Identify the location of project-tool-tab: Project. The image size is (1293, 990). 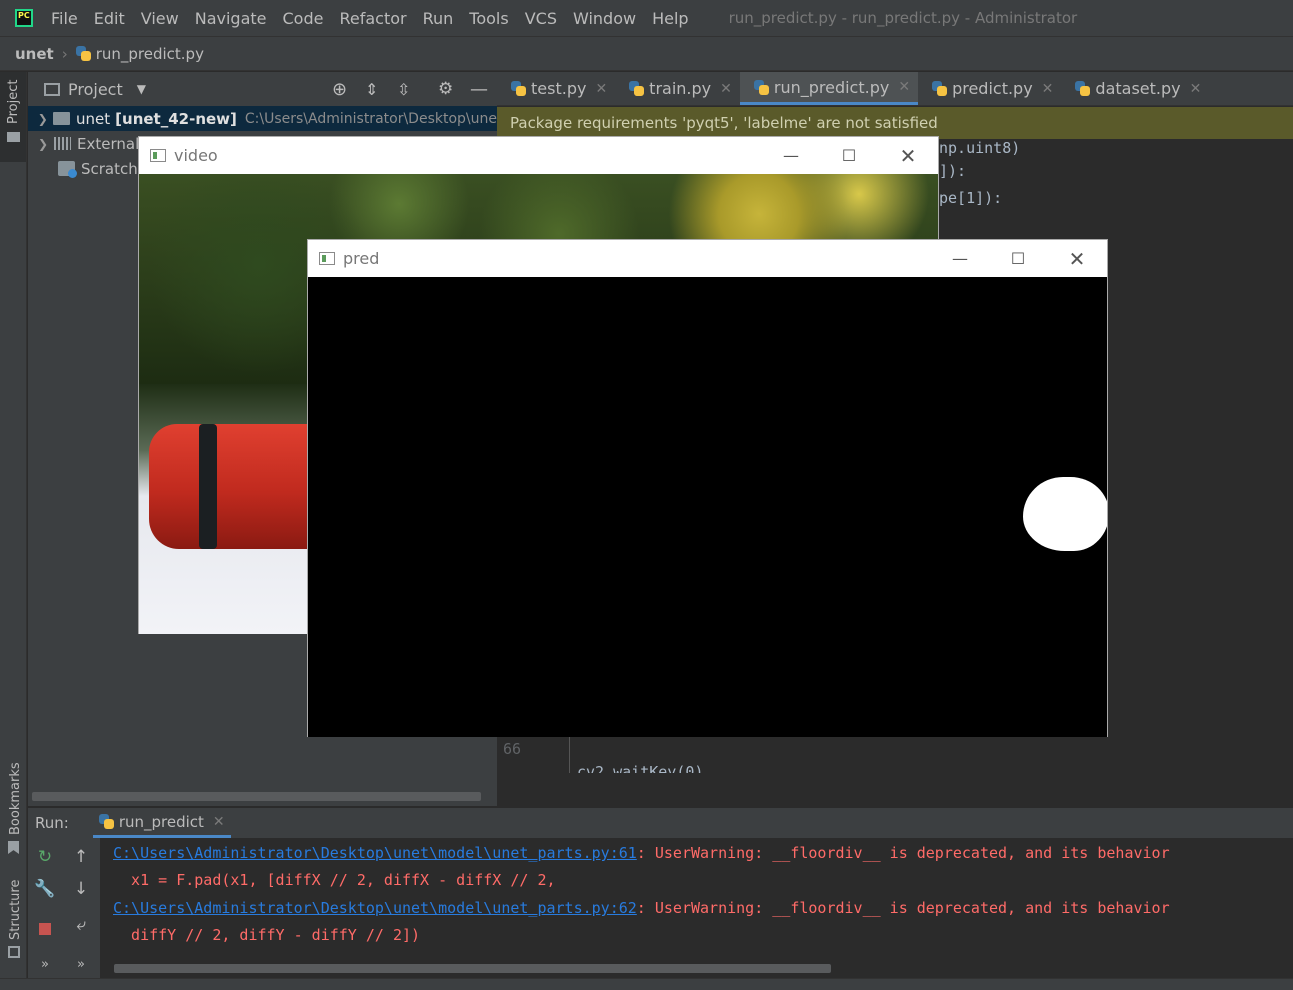
(13, 117).